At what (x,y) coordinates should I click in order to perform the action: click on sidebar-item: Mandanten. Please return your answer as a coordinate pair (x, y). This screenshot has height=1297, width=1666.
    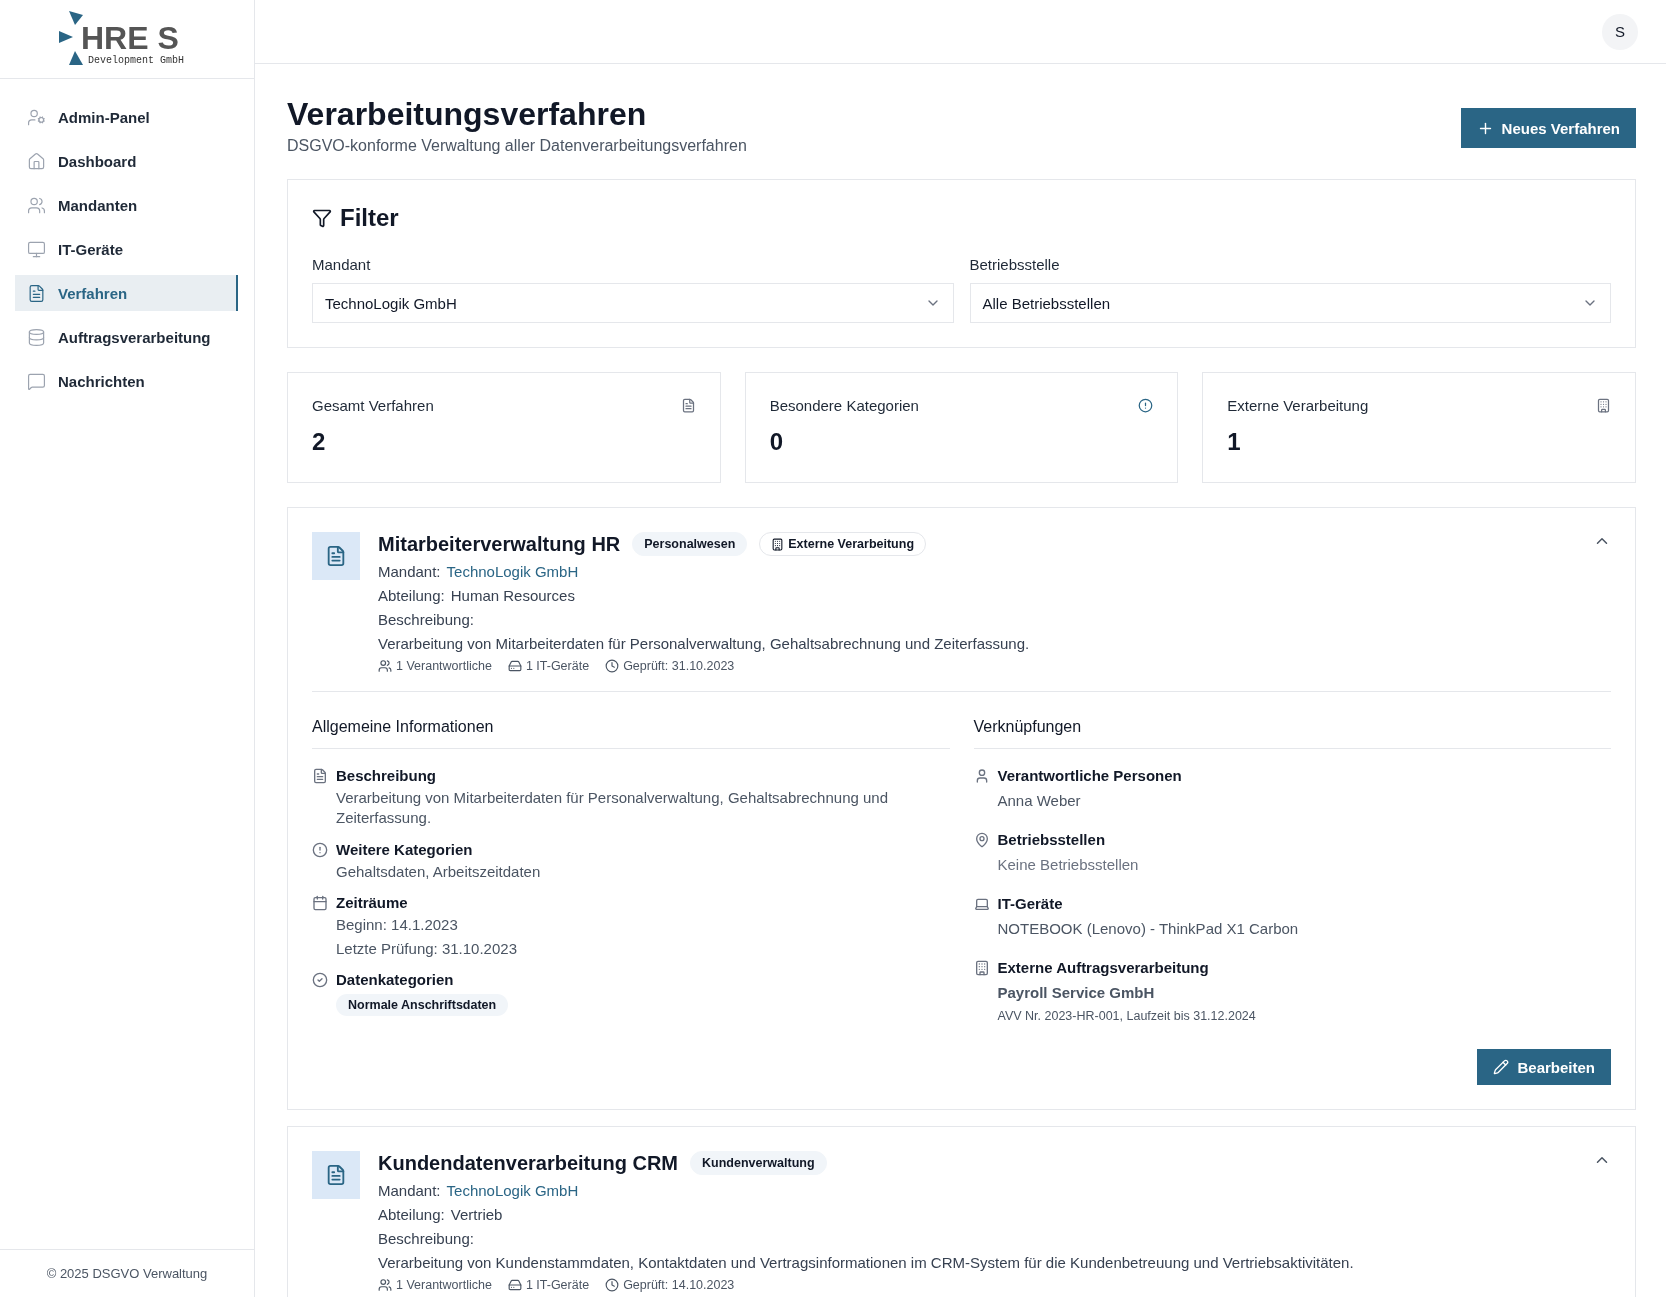
    Looking at the image, I should click on (126, 205).